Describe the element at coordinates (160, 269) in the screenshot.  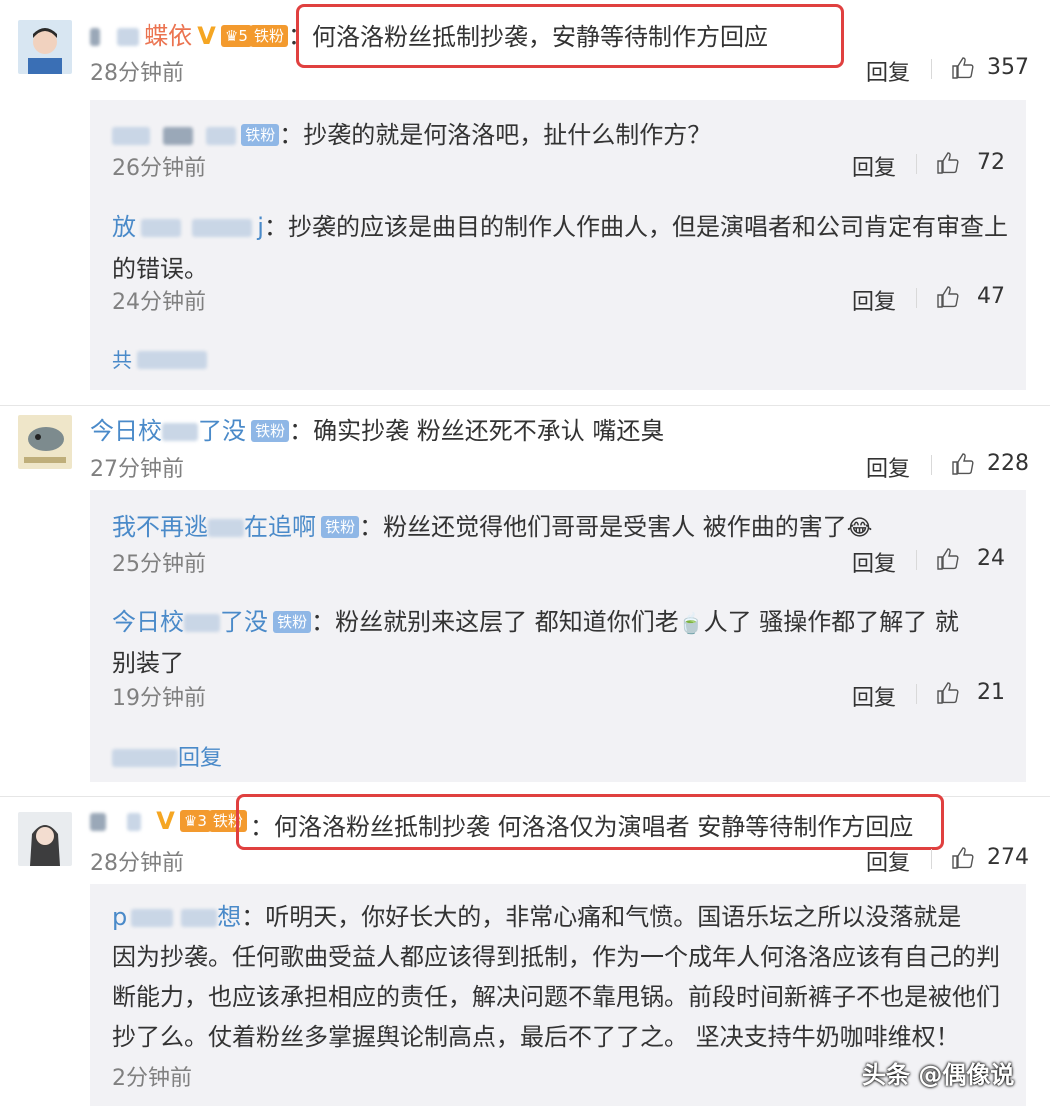
I see `reply-text: 的错误。` at that location.